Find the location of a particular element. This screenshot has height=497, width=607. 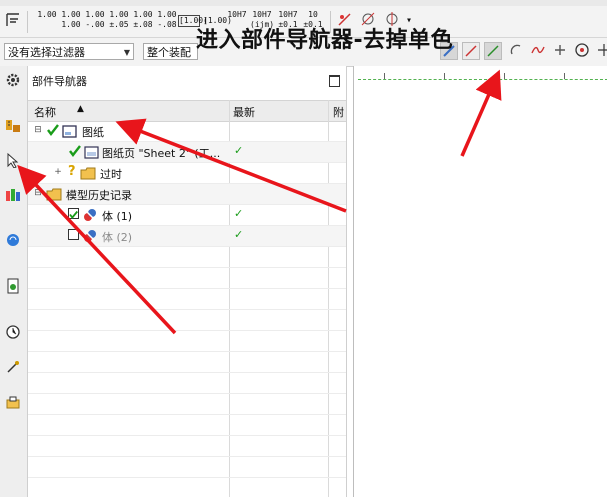

assembly-select-value: 整个装配 is located at coordinates (169, 52).